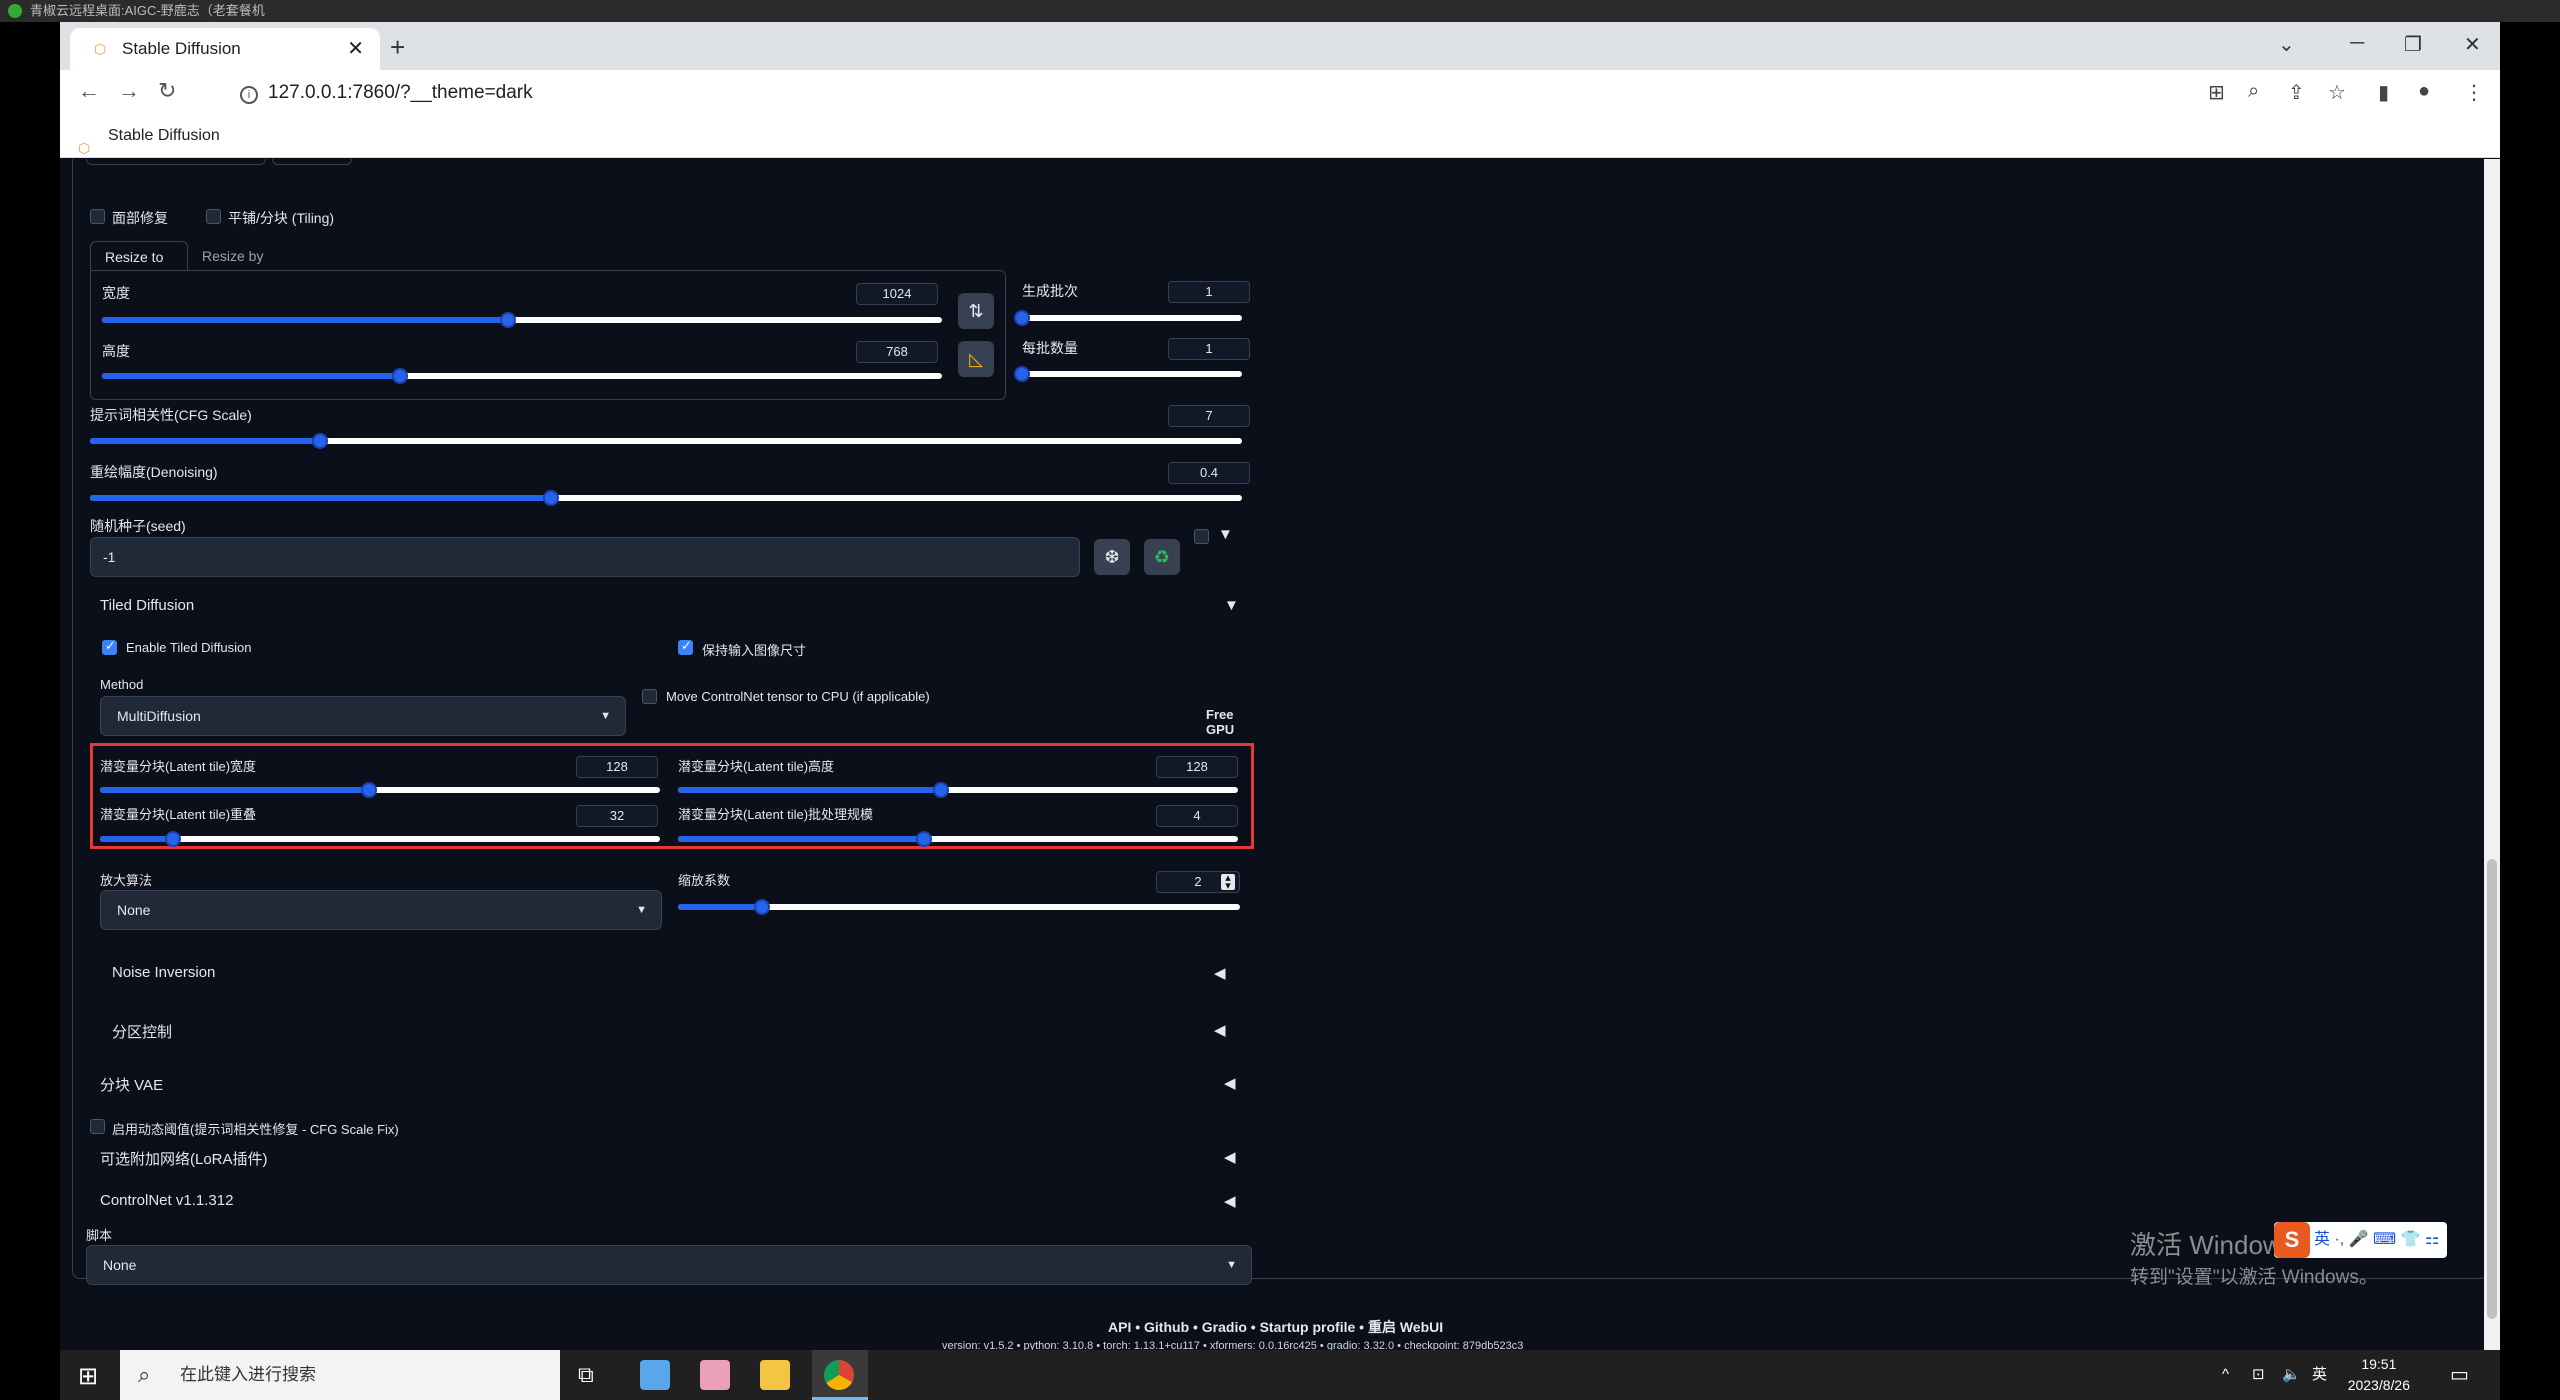 The width and height of the screenshot is (2560, 1400). What do you see at coordinates (2291, 1375) in the screenshot?
I see `volume-icon: 🔈` at bounding box center [2291, 1375].